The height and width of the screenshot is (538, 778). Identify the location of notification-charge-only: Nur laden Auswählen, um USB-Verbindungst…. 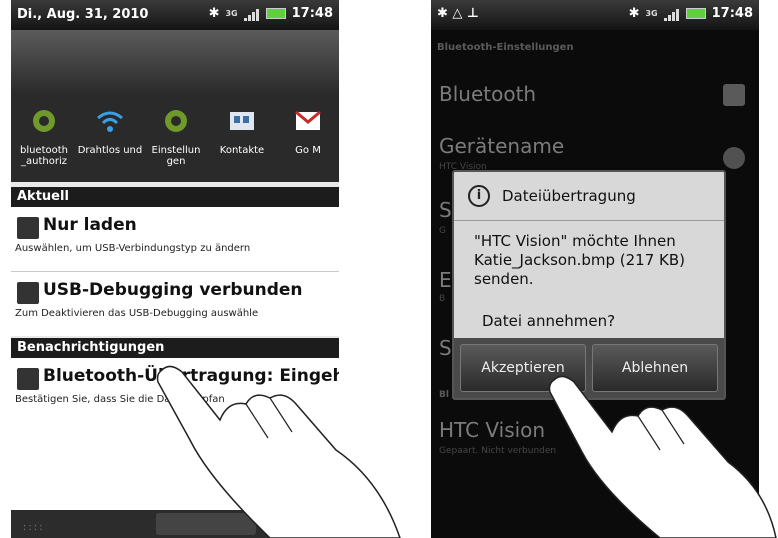
(175, 239).